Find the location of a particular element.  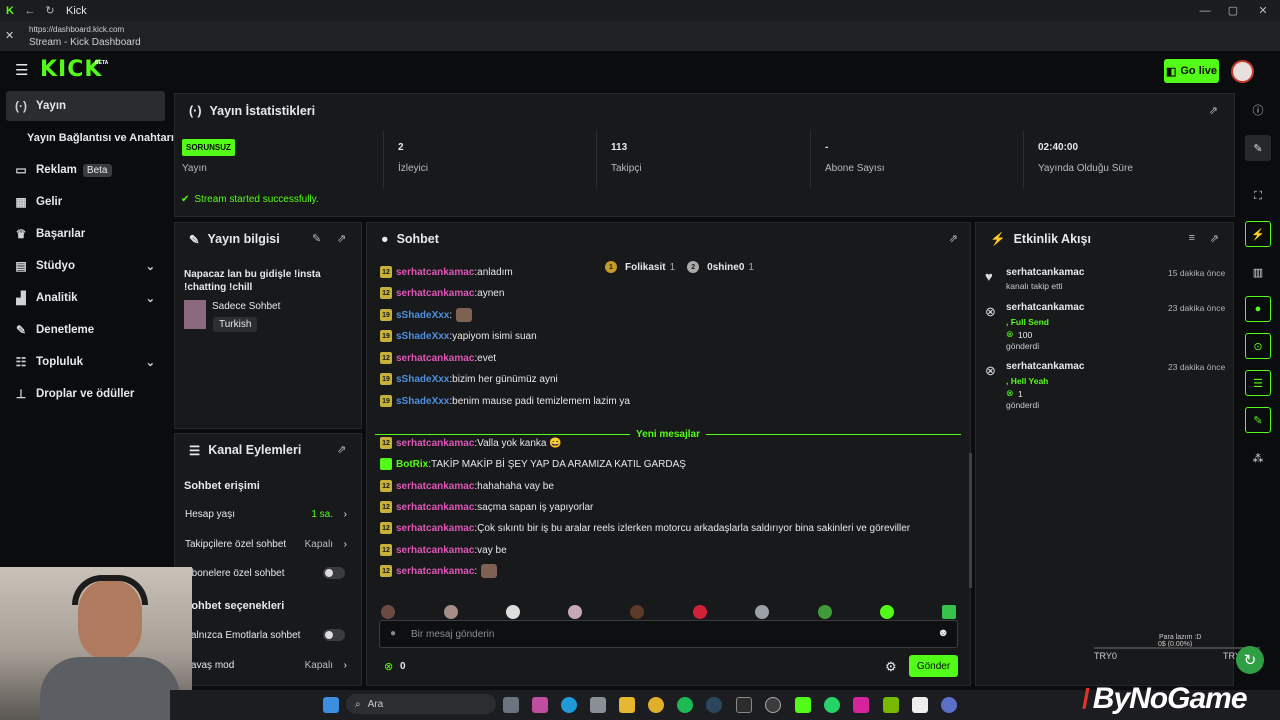

url-text: https://dashboard.kick.com is located at coordinates (76, 29).